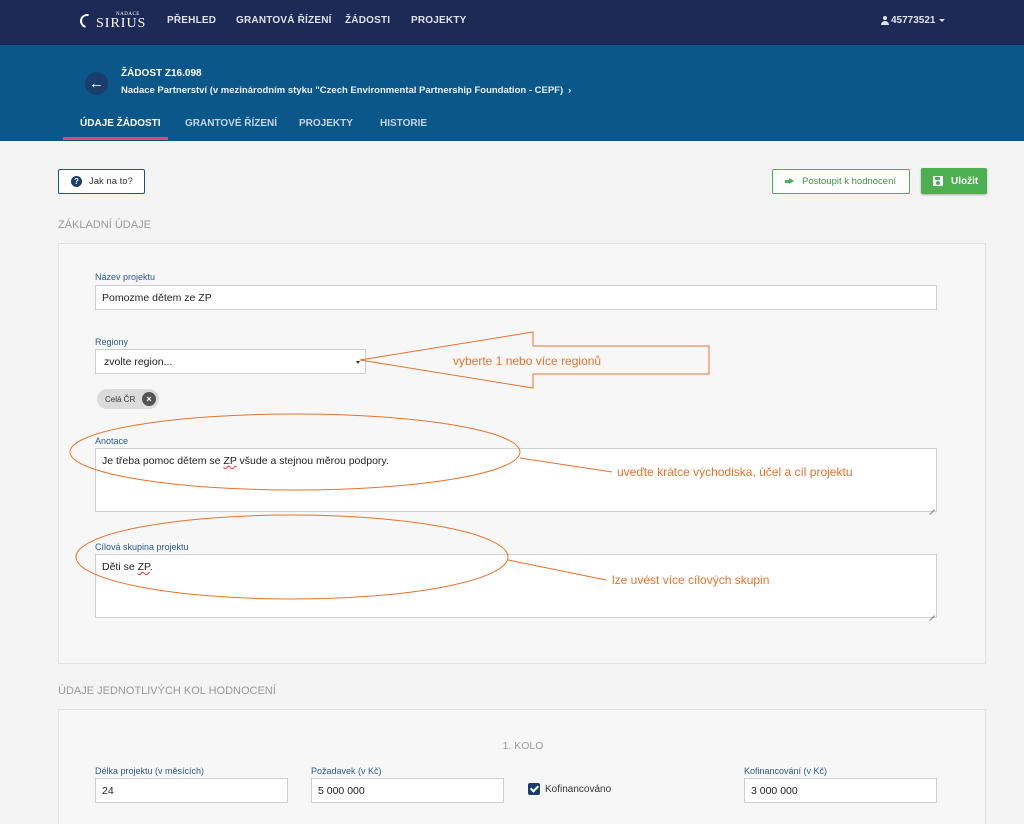 The height and width of the screenshot is (824, 1024). I want to click on logo: NADACE SIRIUS, so click(112, 21).